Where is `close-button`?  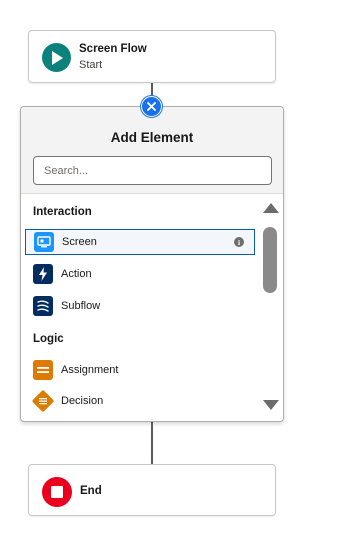 close-button is located at coordinates (151, 106).